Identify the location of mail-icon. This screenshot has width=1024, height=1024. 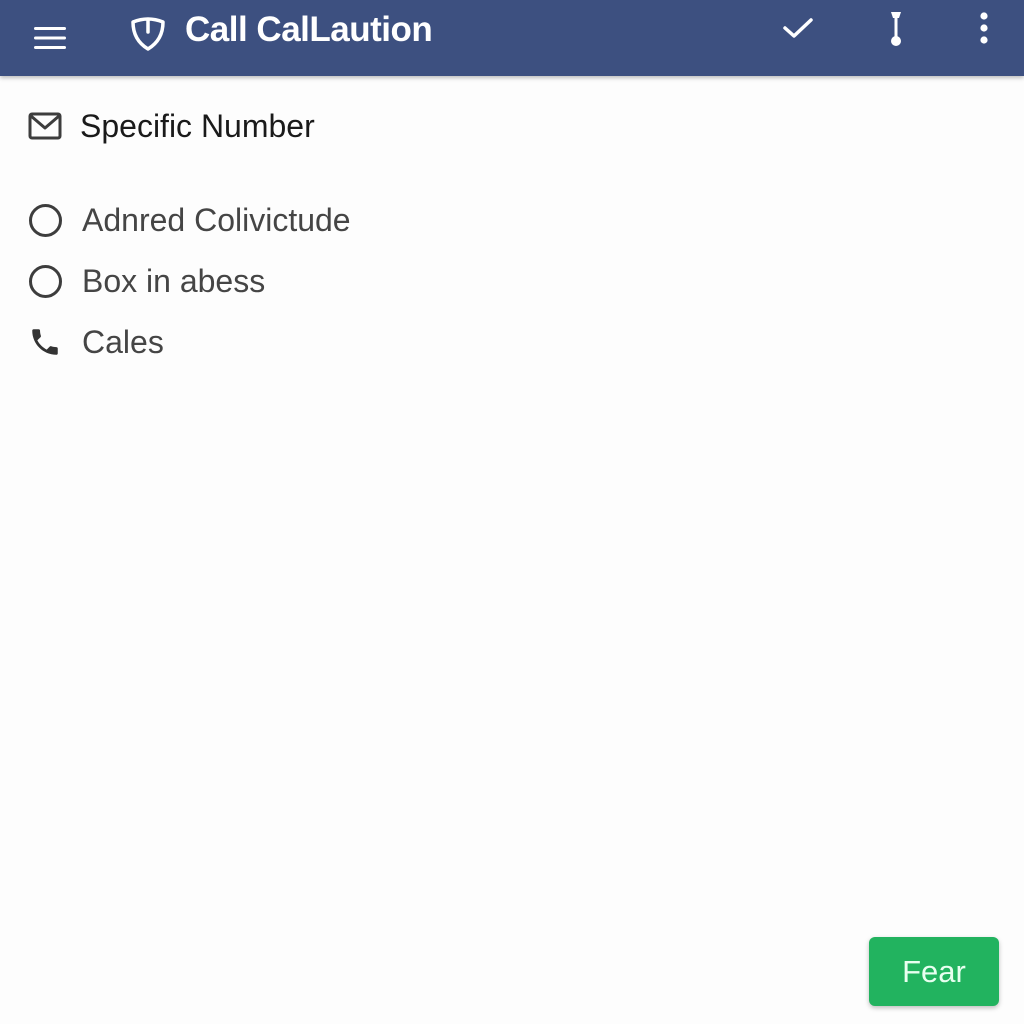
(45, 126).